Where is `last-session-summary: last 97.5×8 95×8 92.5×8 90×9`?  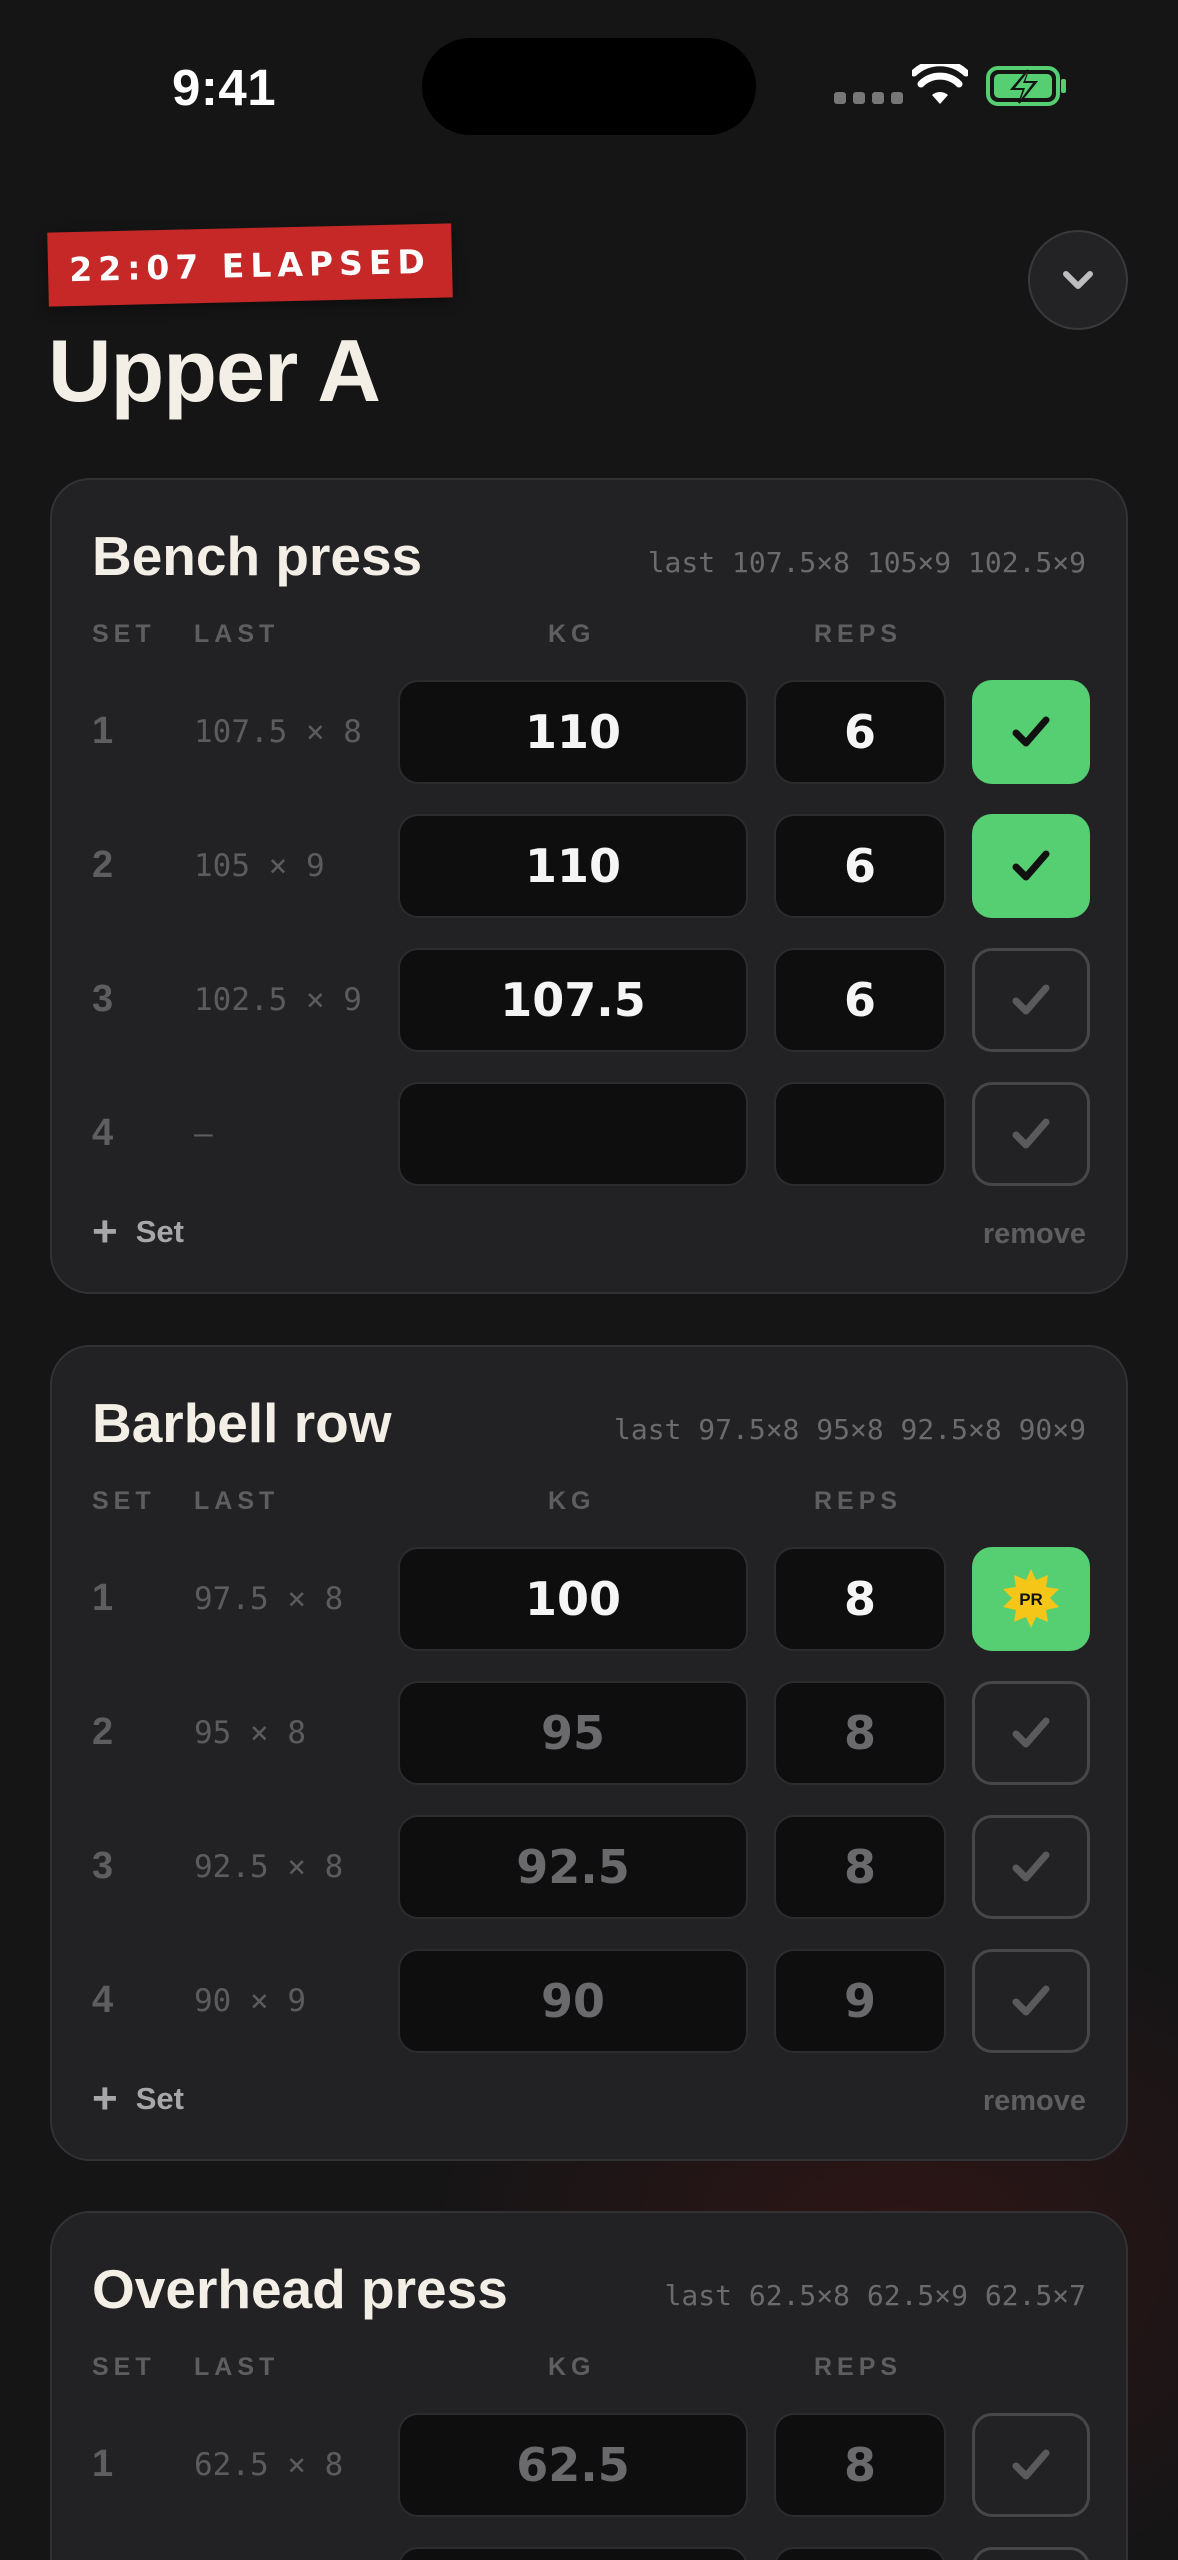 last-session-summary: last 97.5×8 95×8 92.5×8 90×9 is located at coordinates (849, 1429).